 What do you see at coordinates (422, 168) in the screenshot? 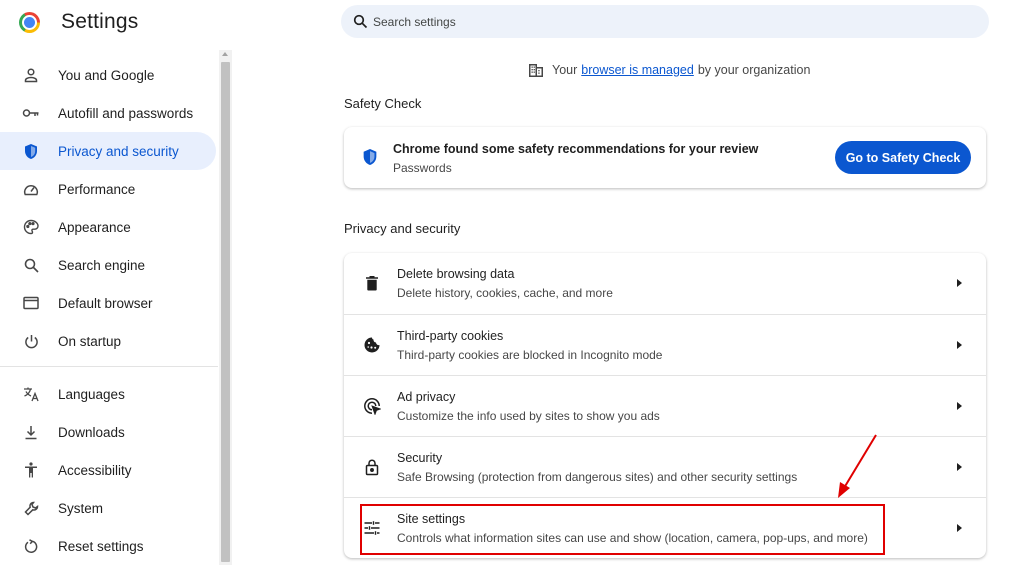
I see `safety-check-subtitle: Passwords` at bounding box center [422, 168].